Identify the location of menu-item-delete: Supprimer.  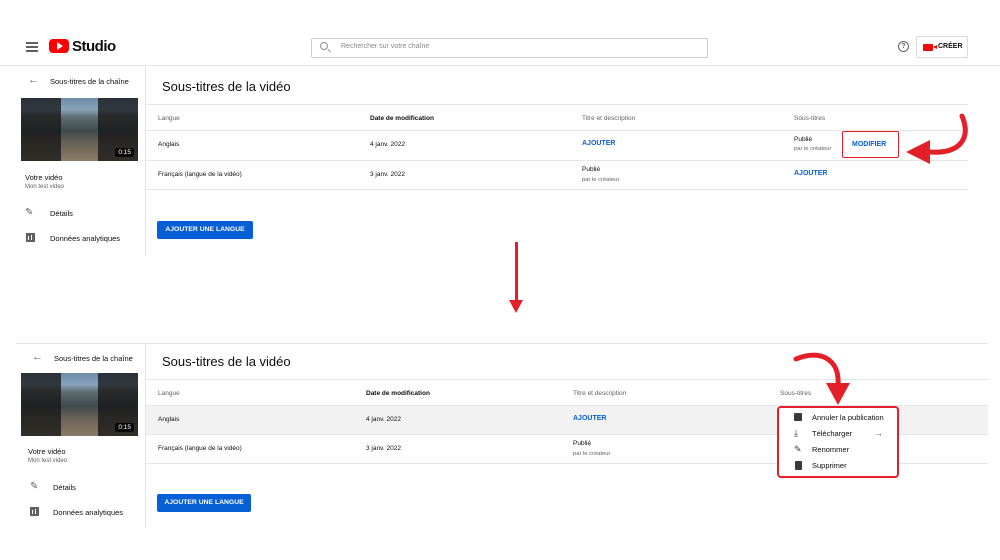
(838, 465).